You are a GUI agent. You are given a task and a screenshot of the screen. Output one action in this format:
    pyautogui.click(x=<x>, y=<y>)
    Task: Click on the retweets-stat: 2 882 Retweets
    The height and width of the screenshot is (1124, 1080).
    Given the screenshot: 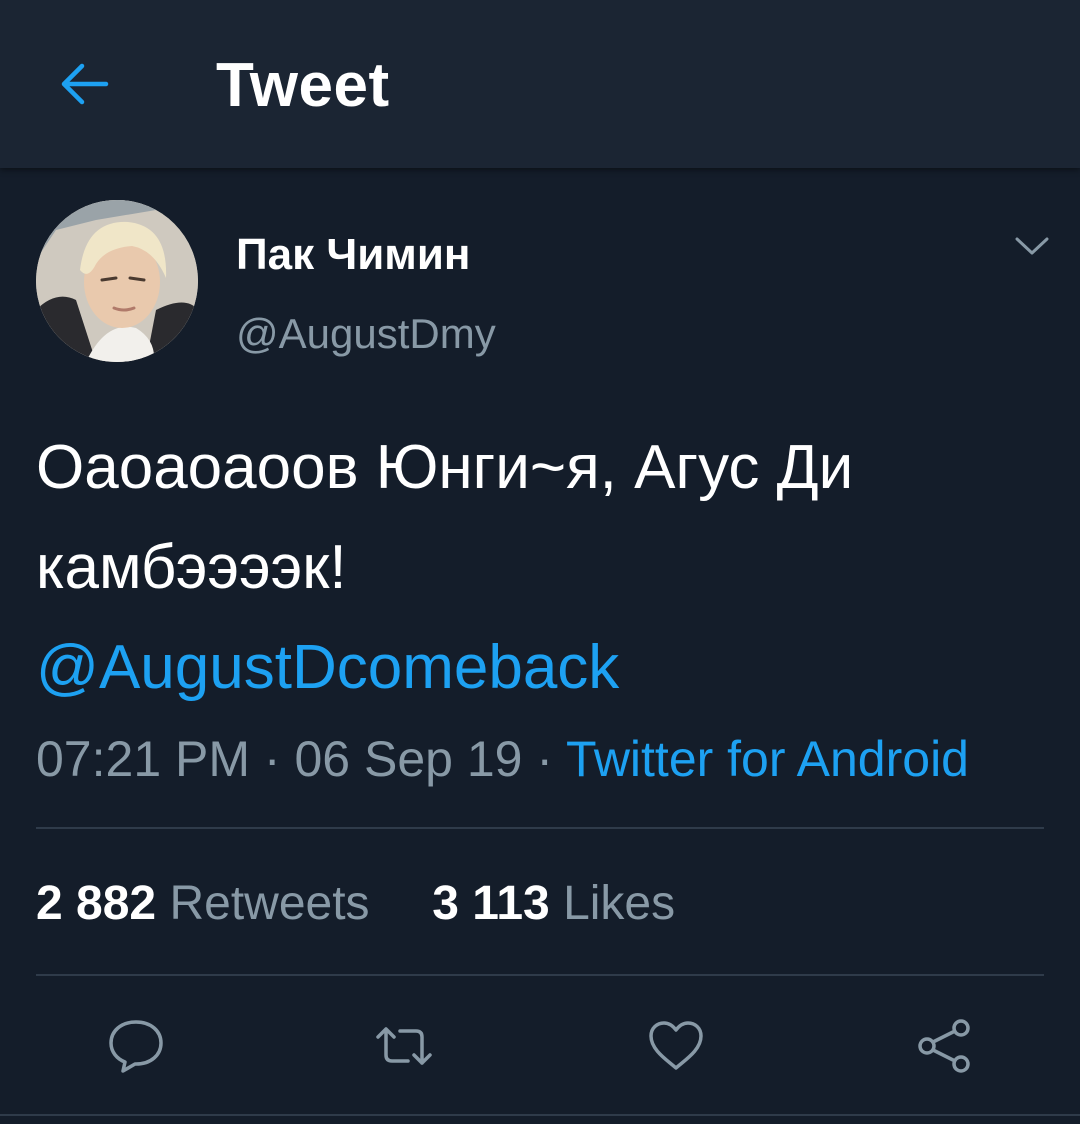 What is the action you would take?
    pyautogui.click(x=209, y=903)
    